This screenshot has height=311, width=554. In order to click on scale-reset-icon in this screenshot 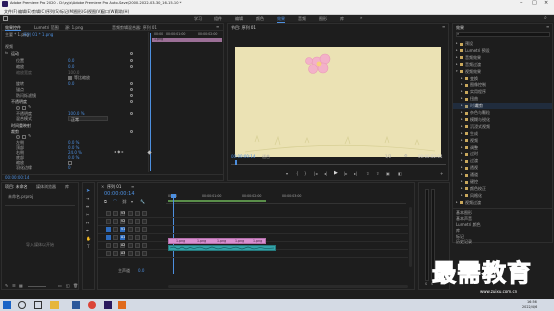, I will do `click(131, 66)`.